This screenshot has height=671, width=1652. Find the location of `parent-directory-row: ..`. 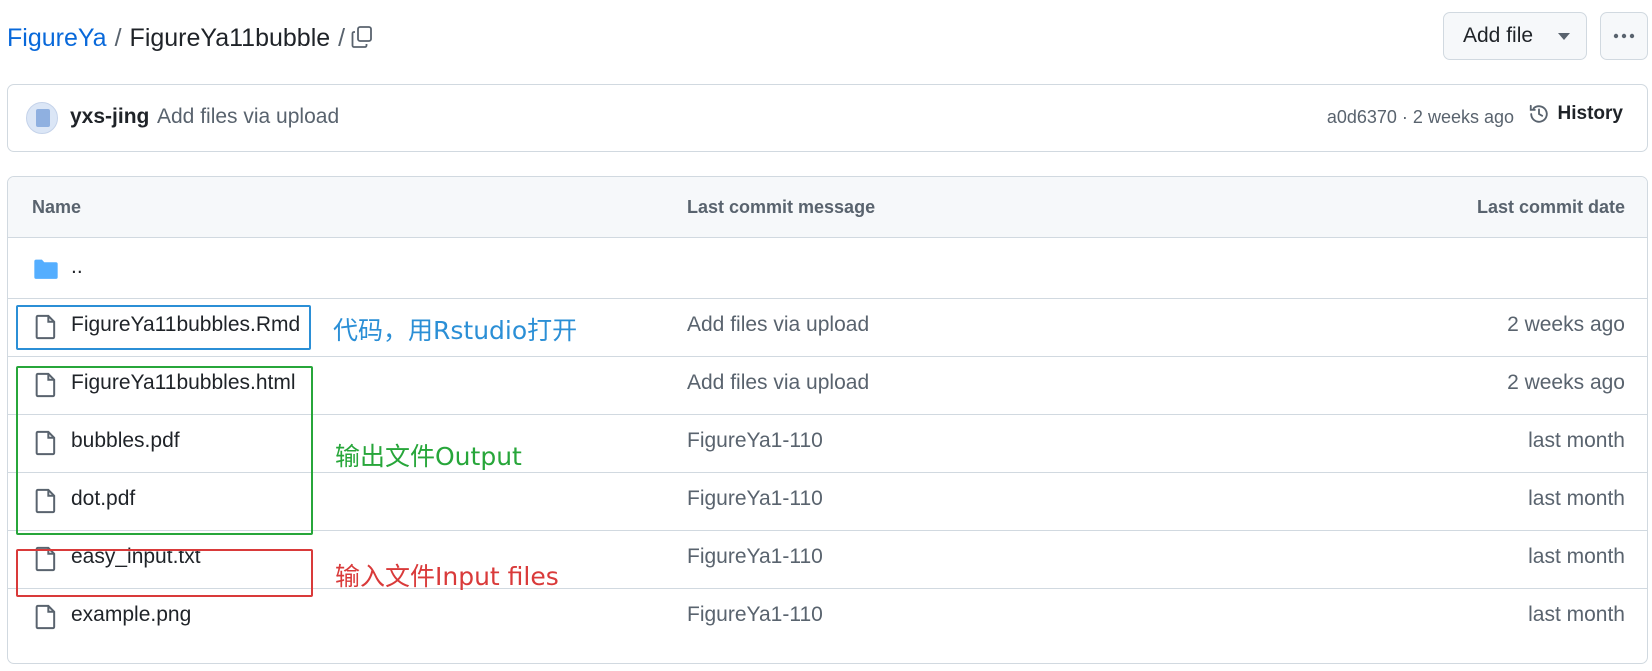

parent-directory-row: .. is located at coordinates (827, 268).